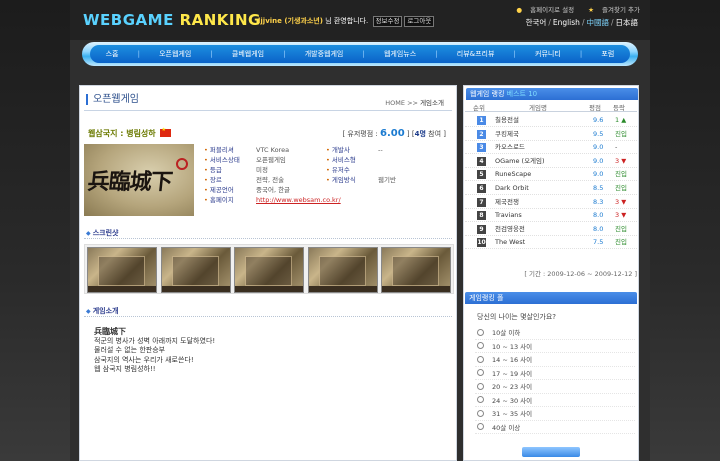 This screenshot has width=720, height=461. I want to click on rank-game-name: RuneScape, so click(513, 174).